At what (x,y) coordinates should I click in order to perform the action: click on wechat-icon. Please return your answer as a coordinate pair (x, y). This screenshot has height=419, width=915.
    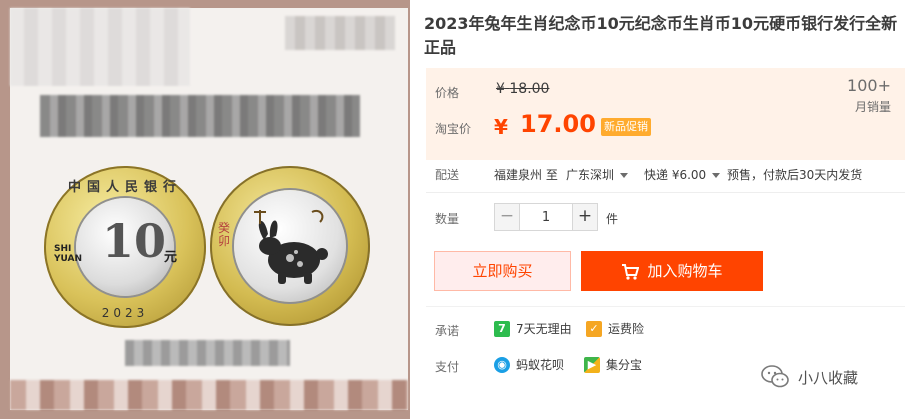
    Looking at the image, I should click on (775, 376).